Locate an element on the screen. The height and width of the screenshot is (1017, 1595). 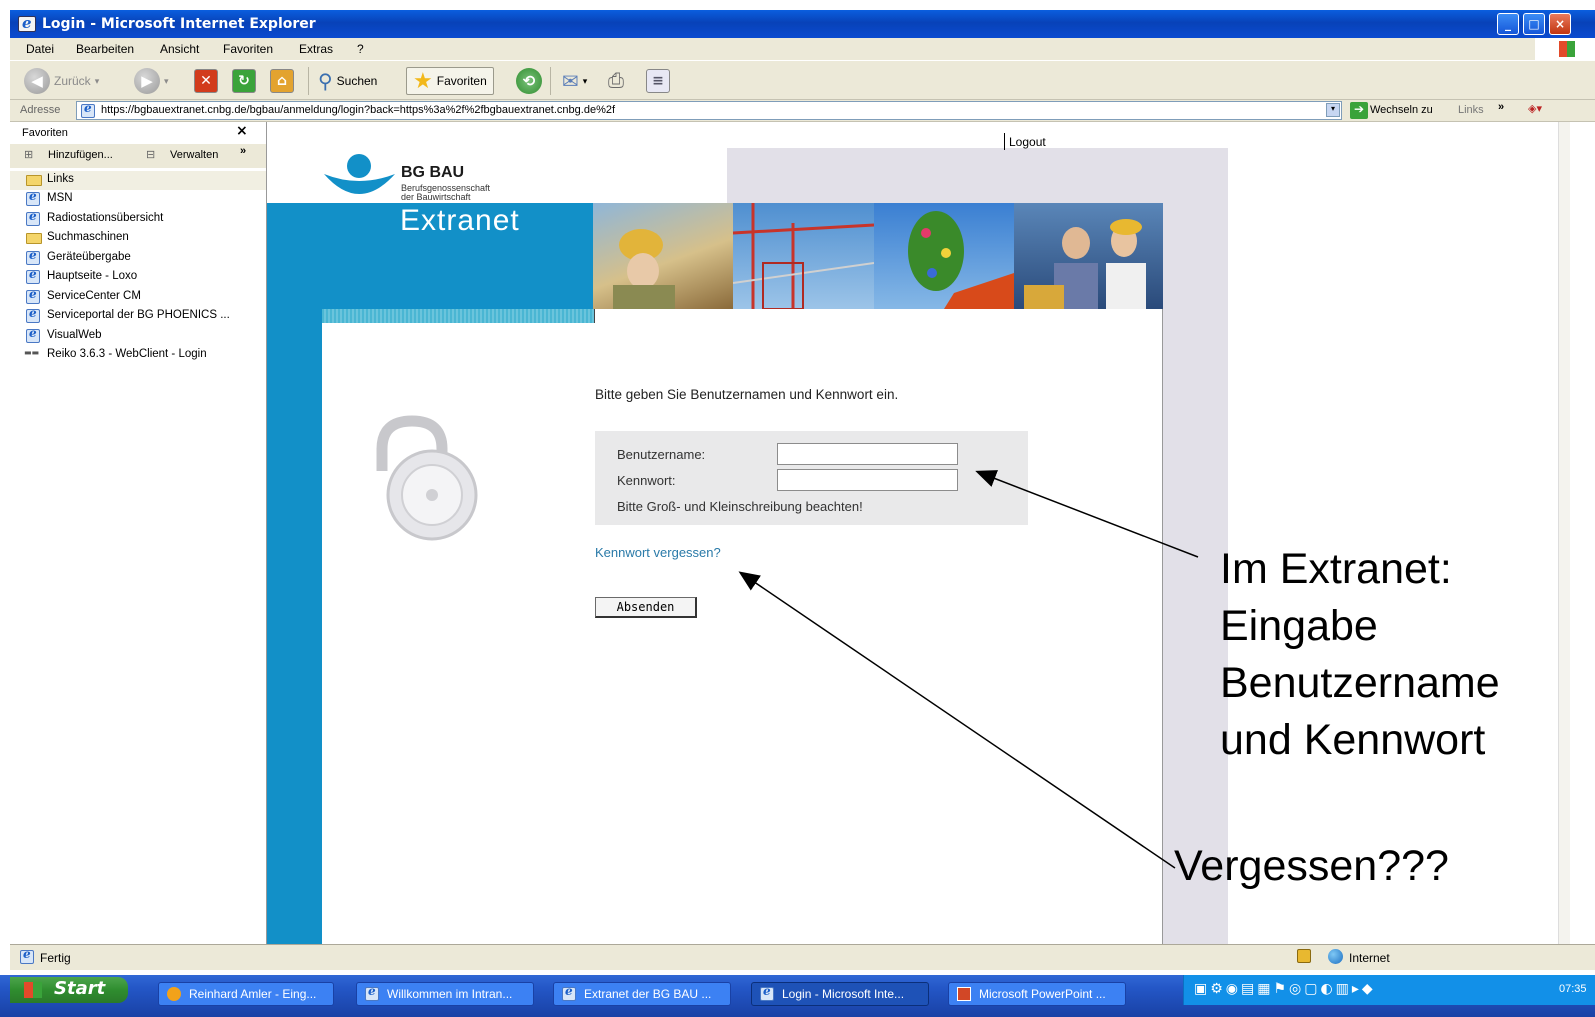
annotation-main-line-3: Benutzername is located at coordinates (1360, 683).